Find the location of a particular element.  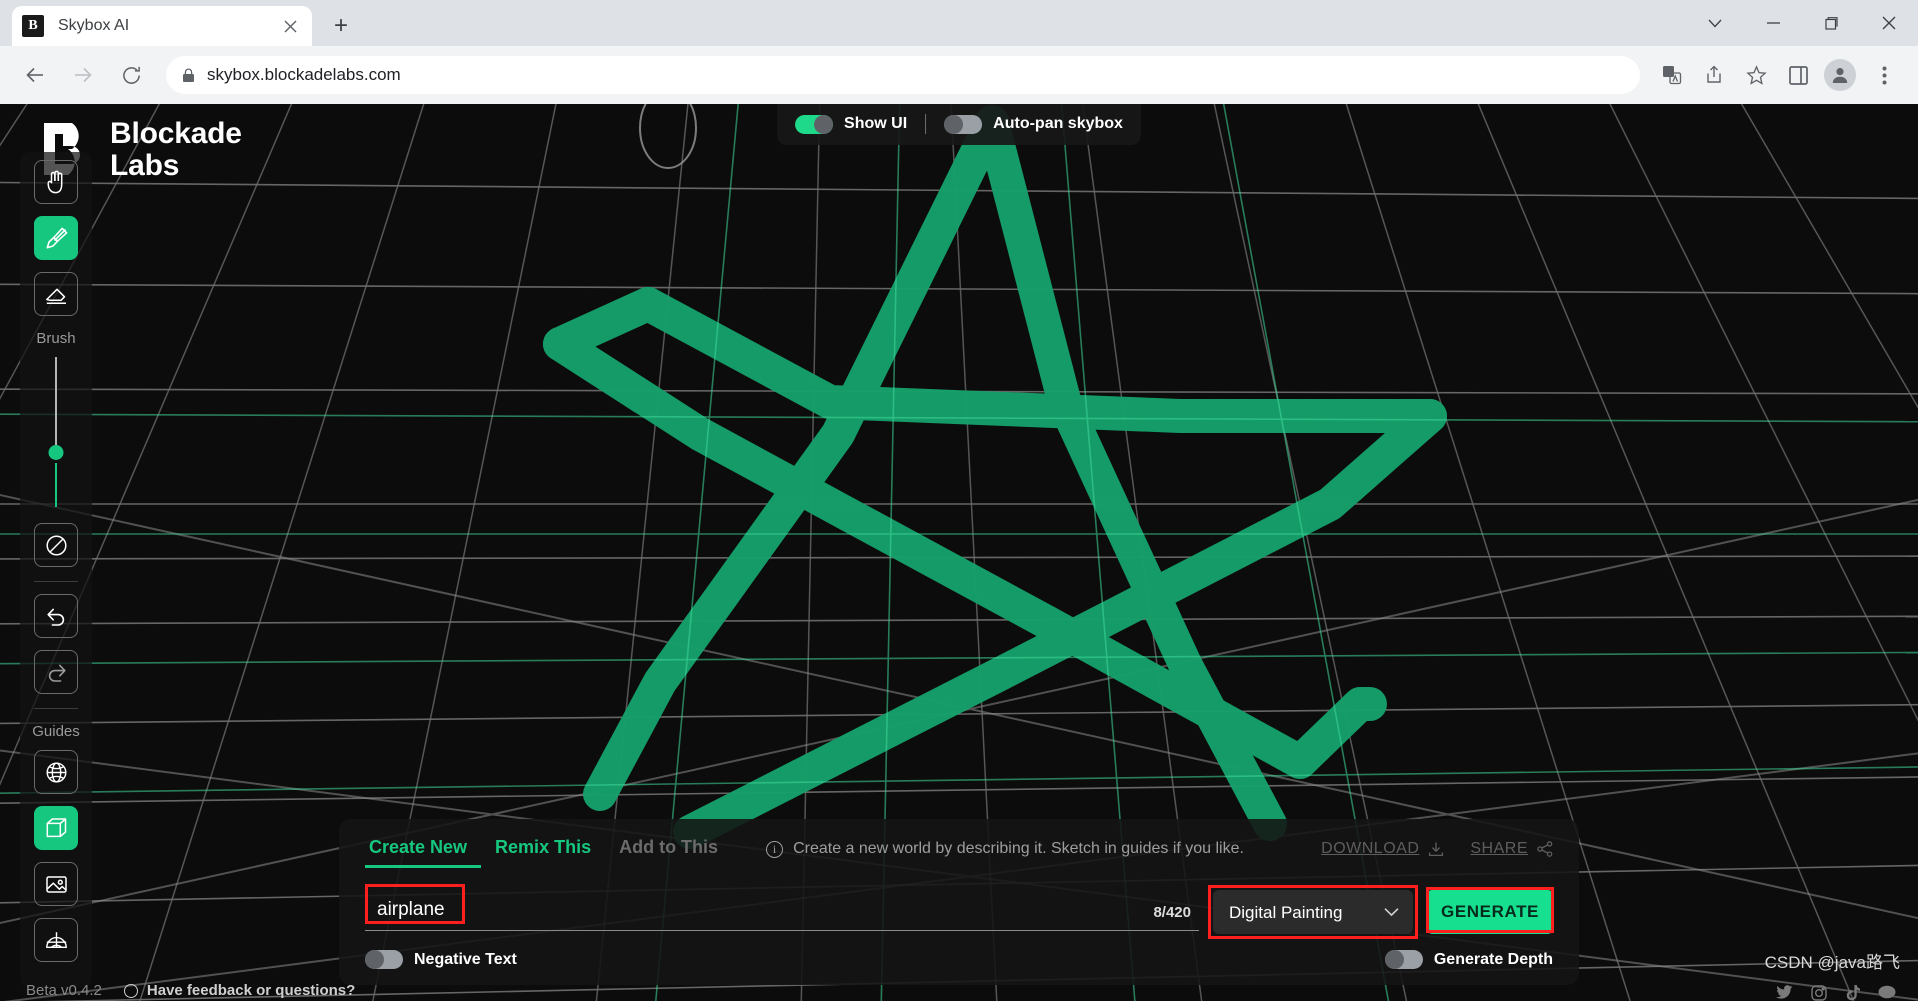

share-icon is located at coordinates (1714, 75).